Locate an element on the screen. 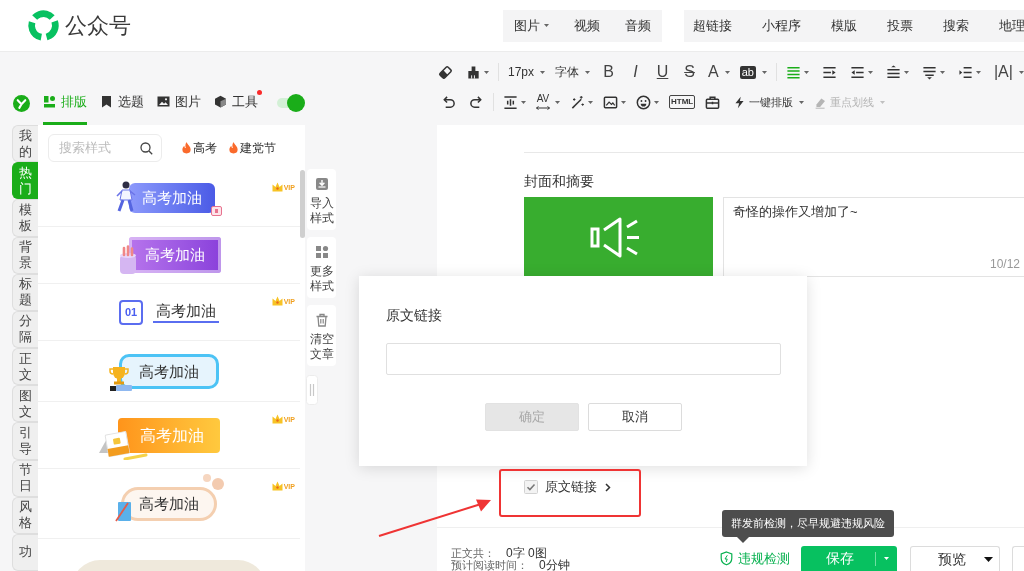 This screenshot has height=571, width=1024. side-action-button: 更多样式 is located at coordinates (321, 267).